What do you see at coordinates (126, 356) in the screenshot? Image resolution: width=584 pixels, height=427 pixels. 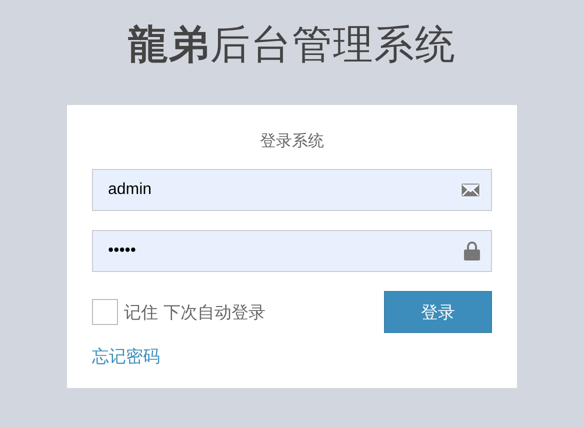 I see `forgot-password-link: 忘记密码` at bounding box center [126, 356].